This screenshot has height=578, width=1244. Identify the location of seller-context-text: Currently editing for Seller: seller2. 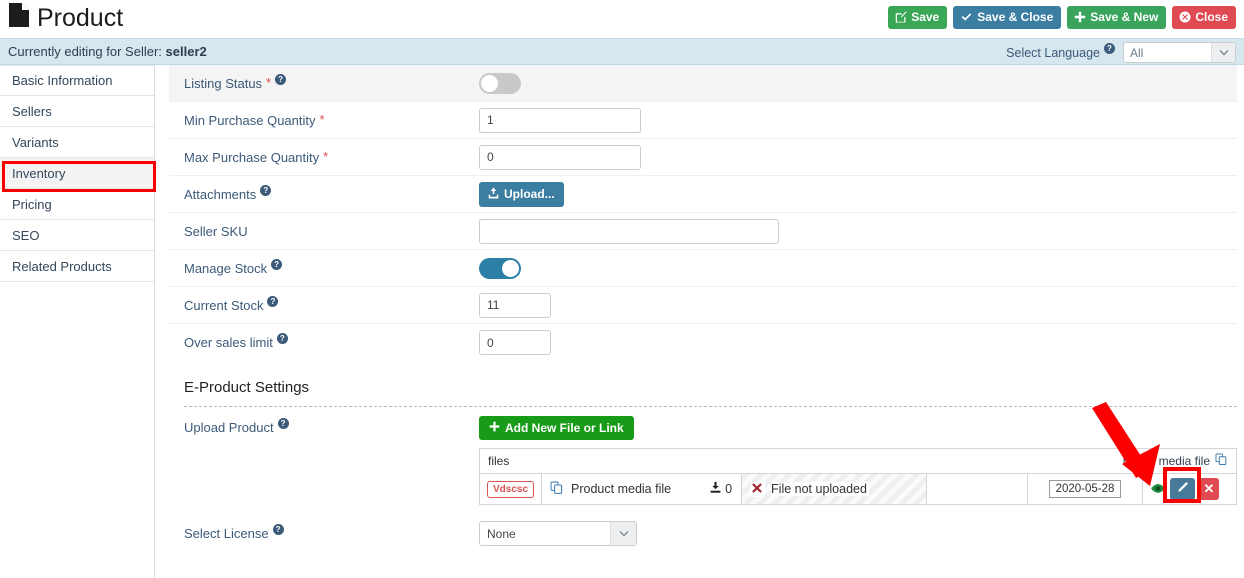
(107, 51).